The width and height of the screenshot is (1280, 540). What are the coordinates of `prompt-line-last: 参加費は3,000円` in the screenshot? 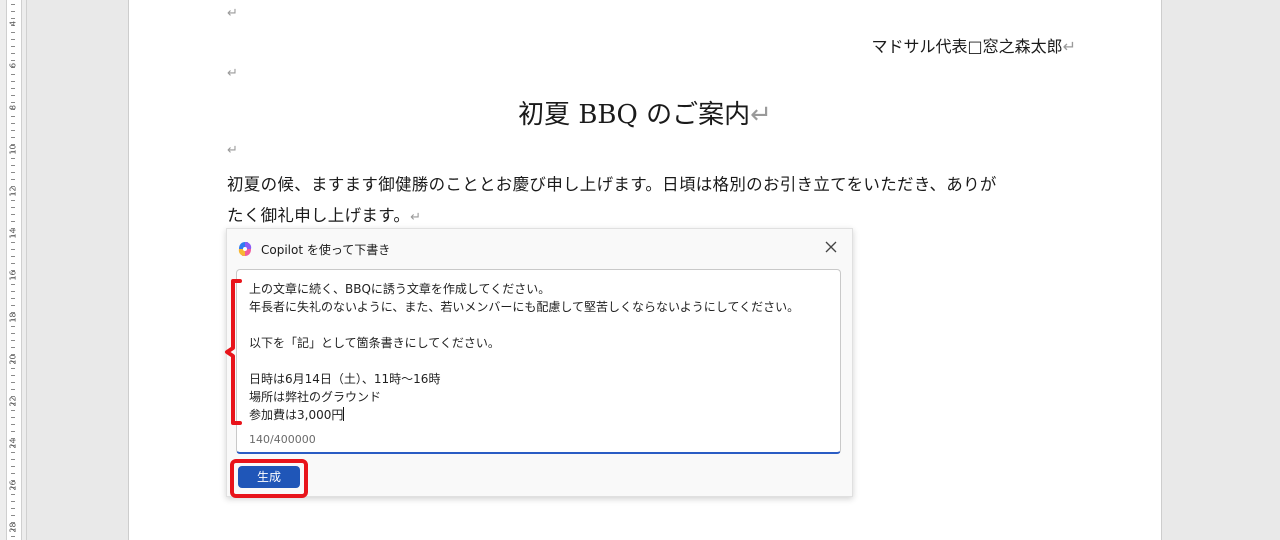 It's located at (541, 415).